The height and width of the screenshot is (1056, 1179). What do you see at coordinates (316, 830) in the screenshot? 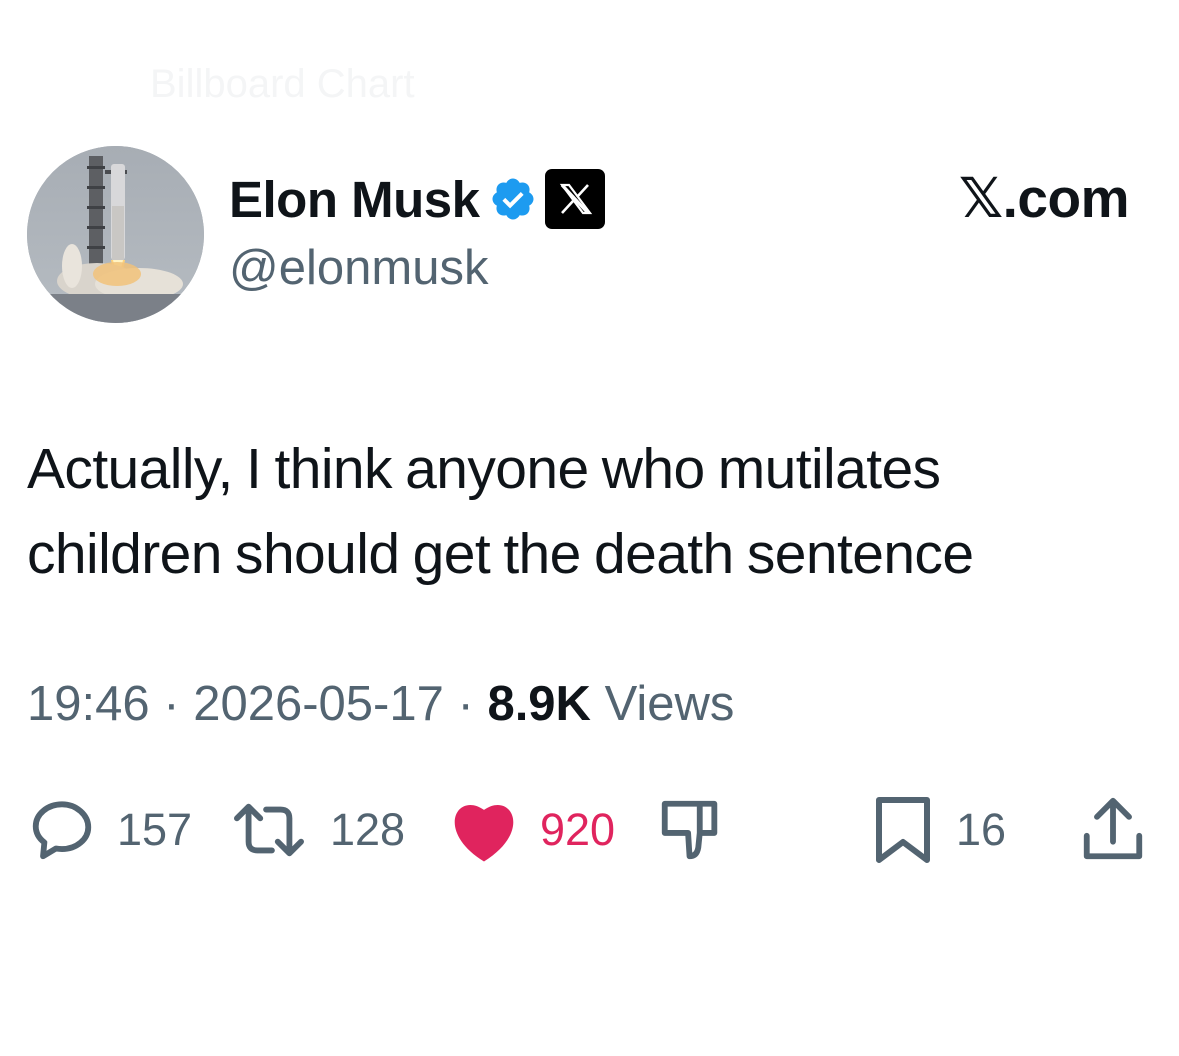
I see `repost-button: 128` at bounding box center [316, 830].